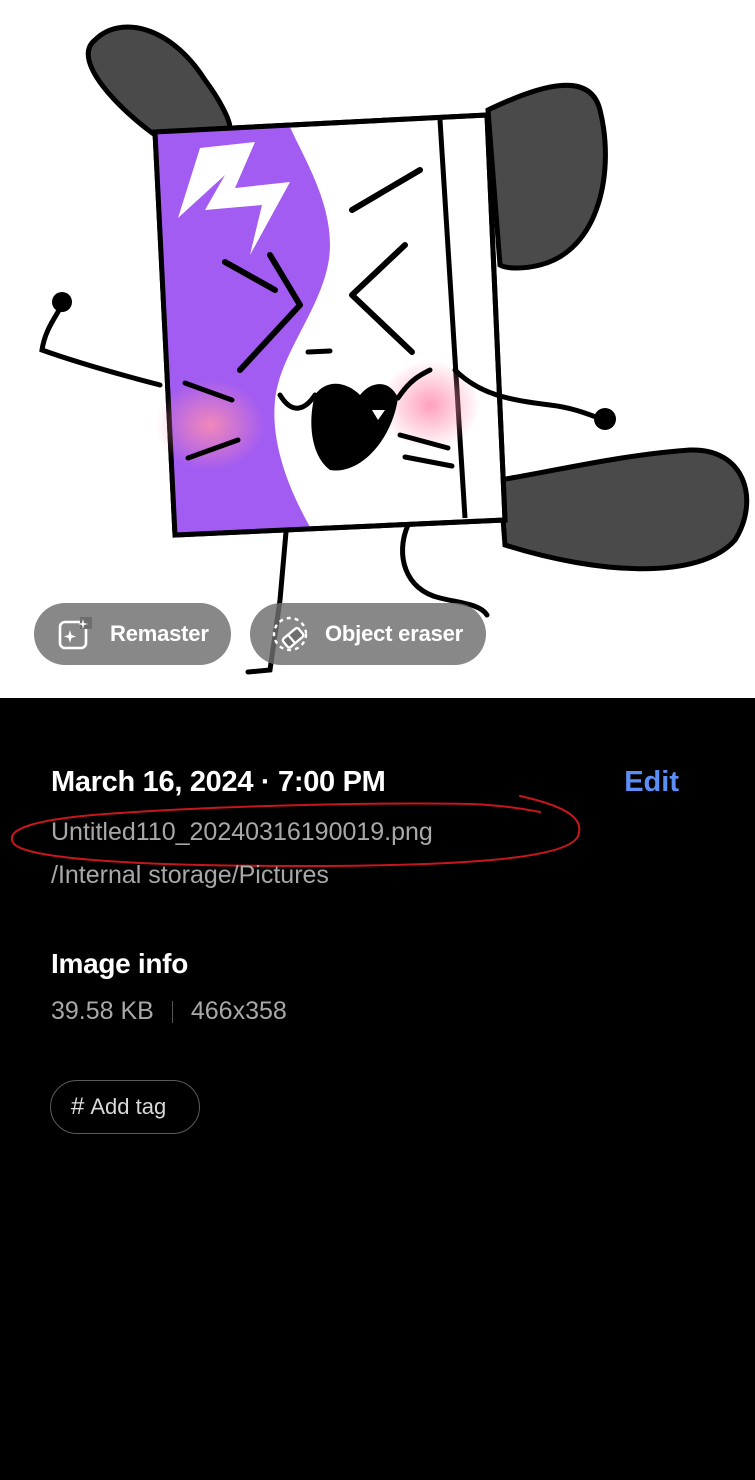 This screenshot has width=755, height=1480. Describe the element at coordinates (74, 634) in the screenshot. I see `sparkle-edit-icon` at that location.